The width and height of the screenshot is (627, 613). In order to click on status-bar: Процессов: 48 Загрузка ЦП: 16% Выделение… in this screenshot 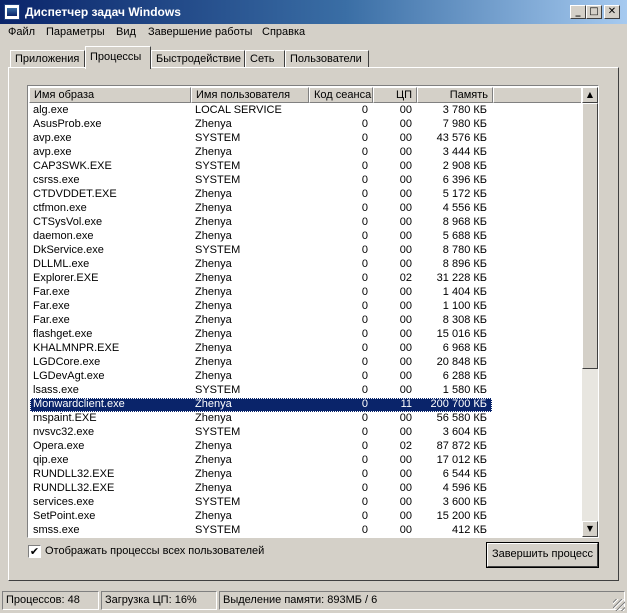, I will do `click(313, 601)`.